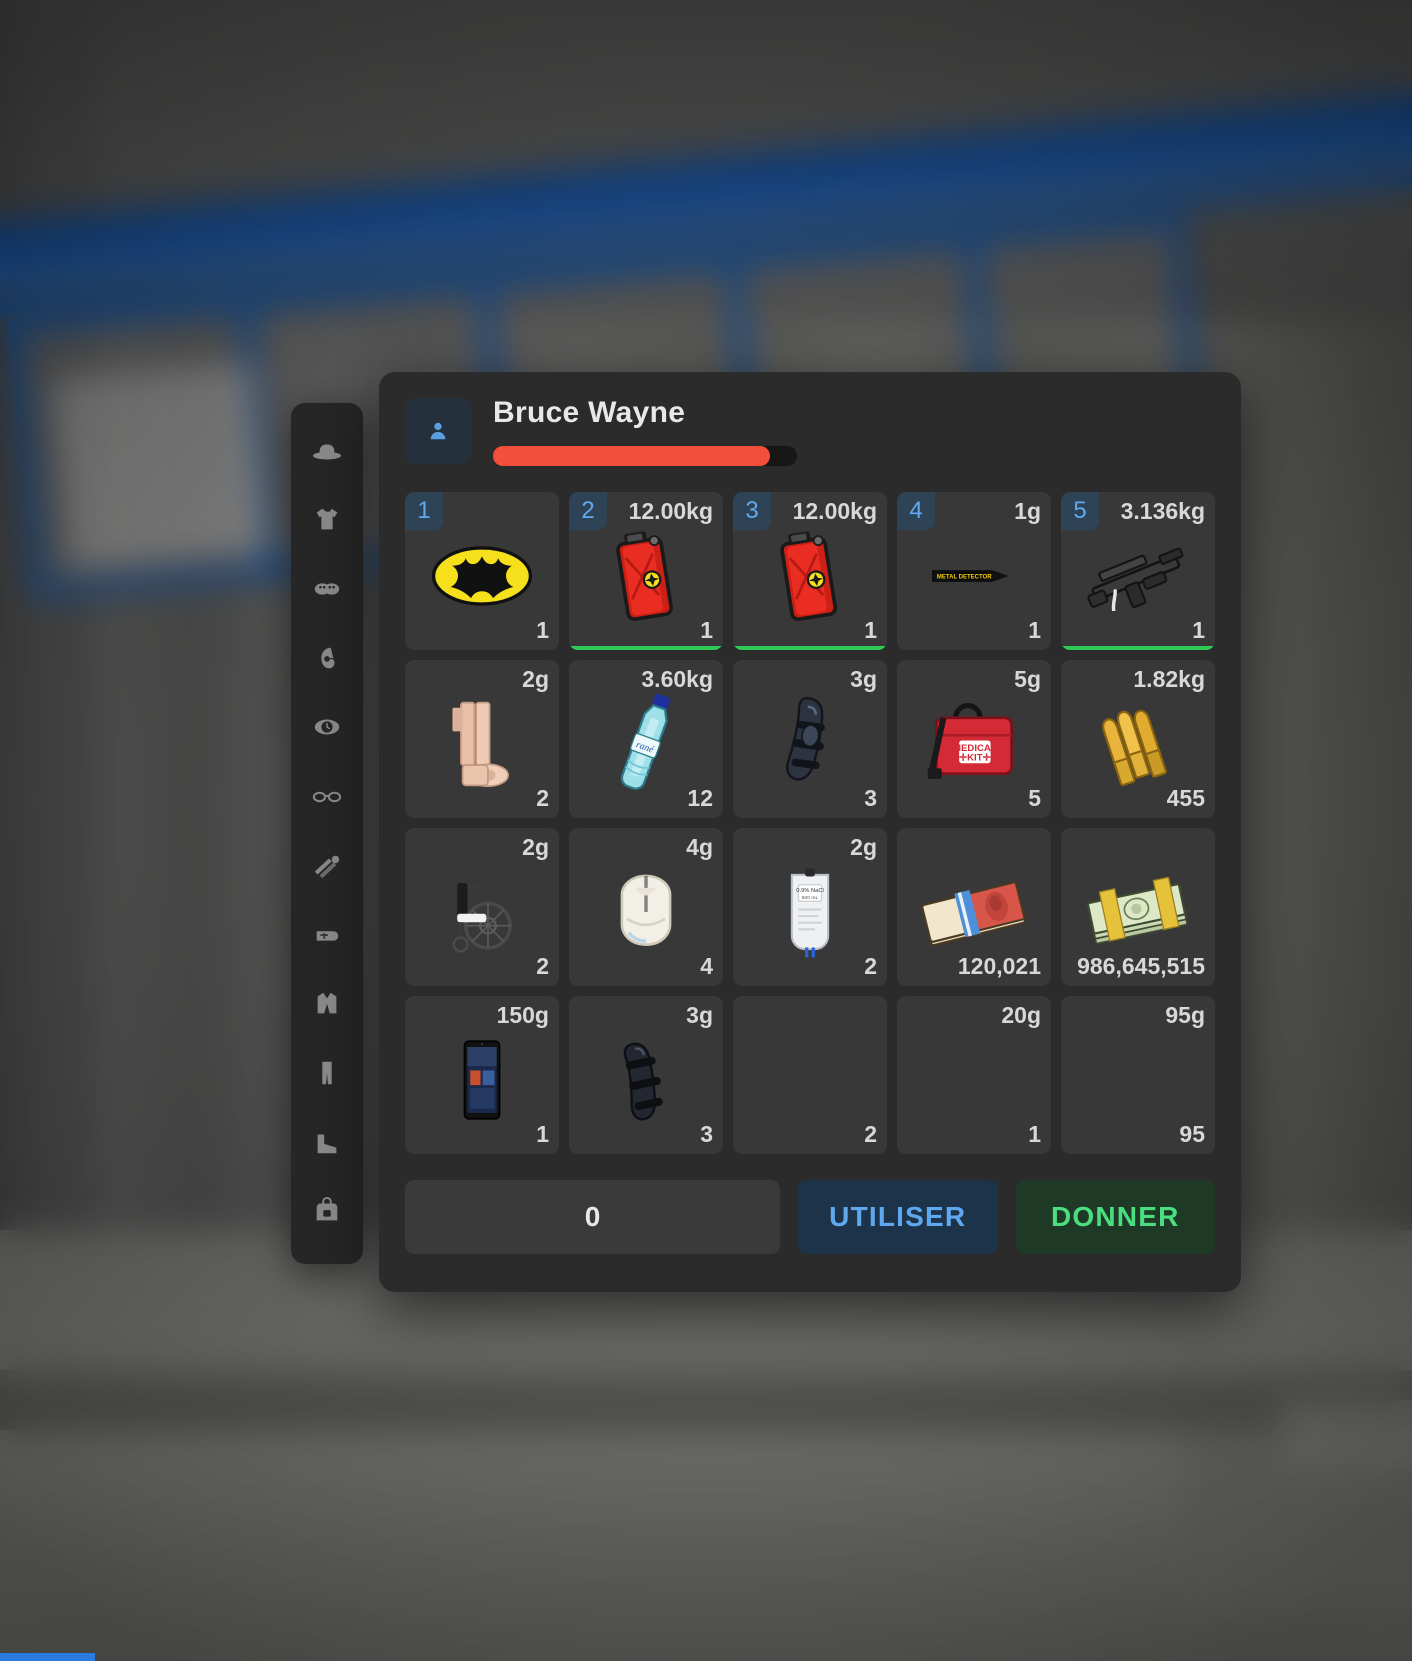 This screenshot has width=1412, height=1661. I want to click on slot-weight-label: 20g, so click(1021, 1015).